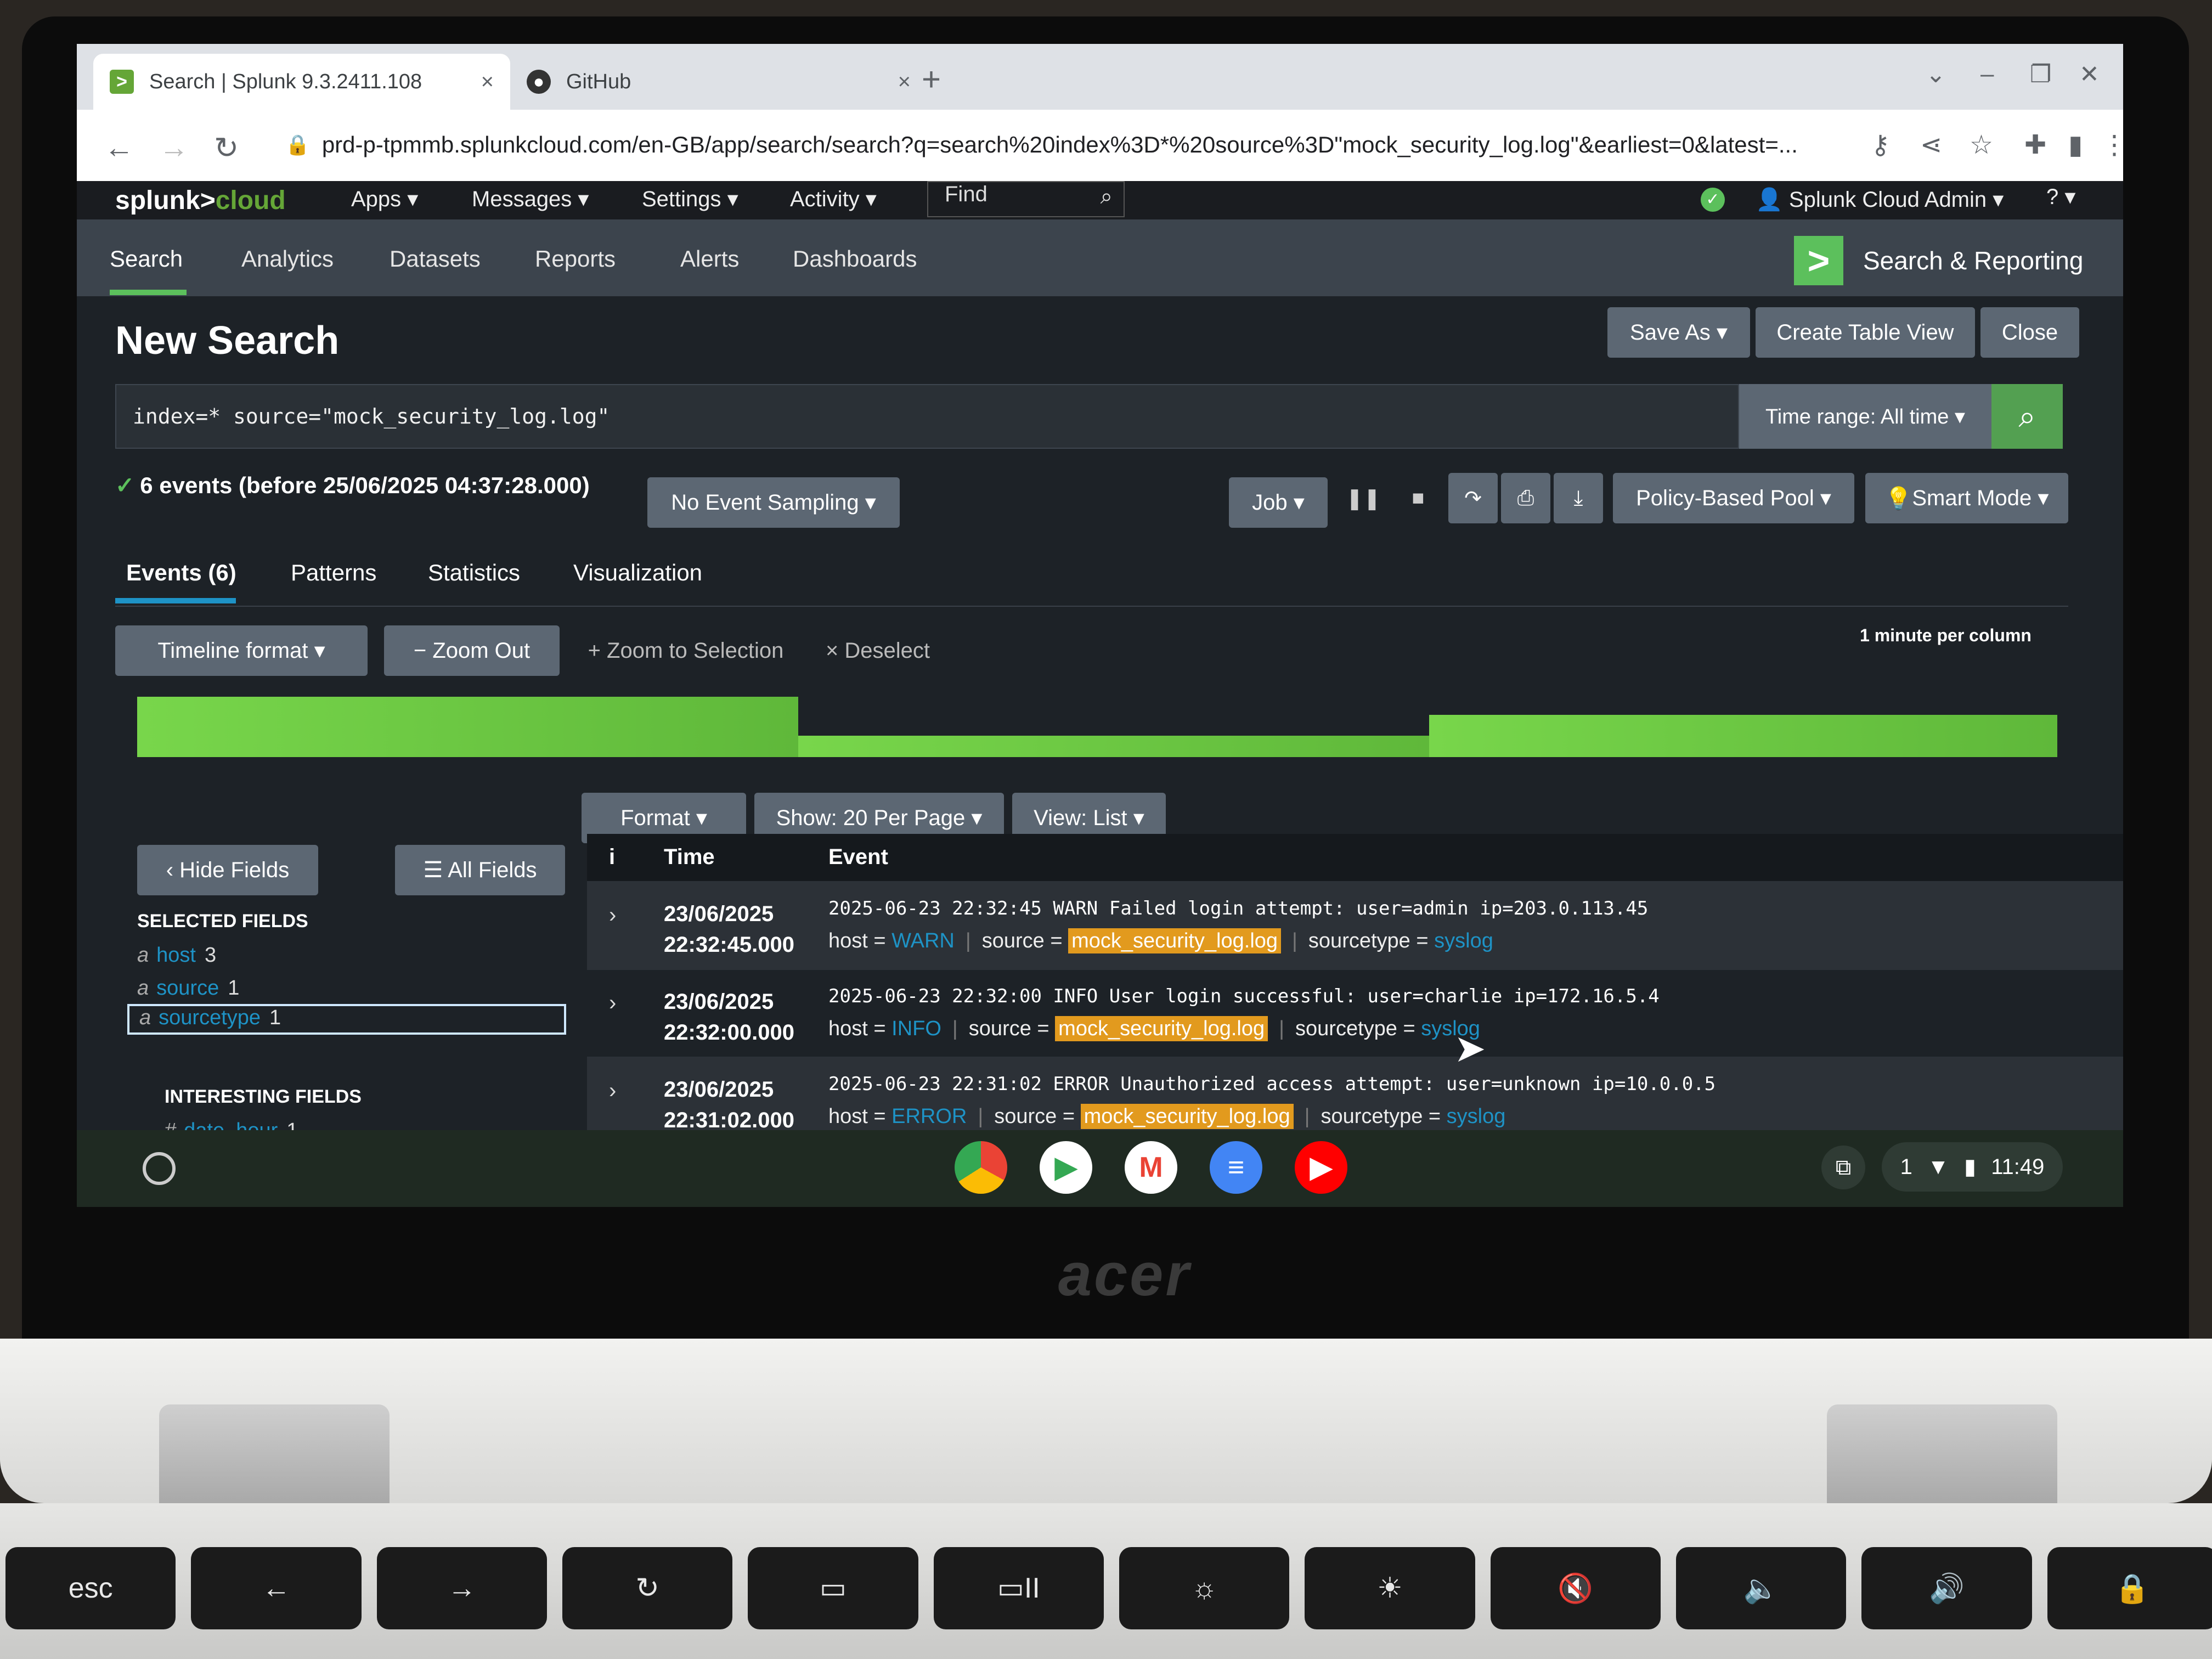 The height and width of the screenshot is (1659, 2212). I want to click on key-back: ←, so click(276, 1588).